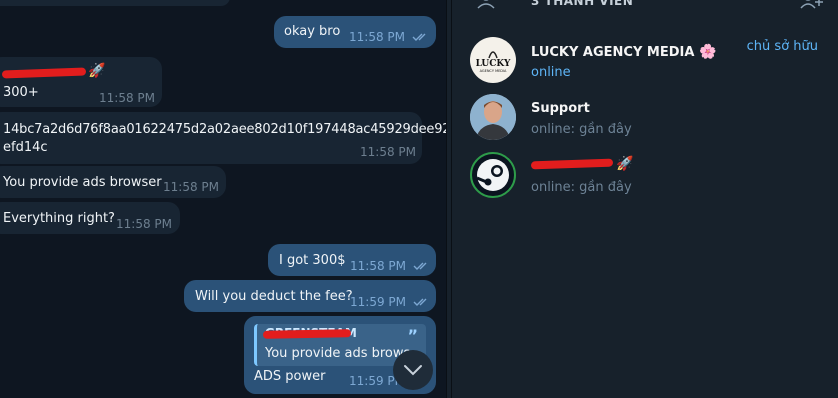 This screenshot has width=838, height=398. I want to click on chevron-down-icon, so click(413, 370).